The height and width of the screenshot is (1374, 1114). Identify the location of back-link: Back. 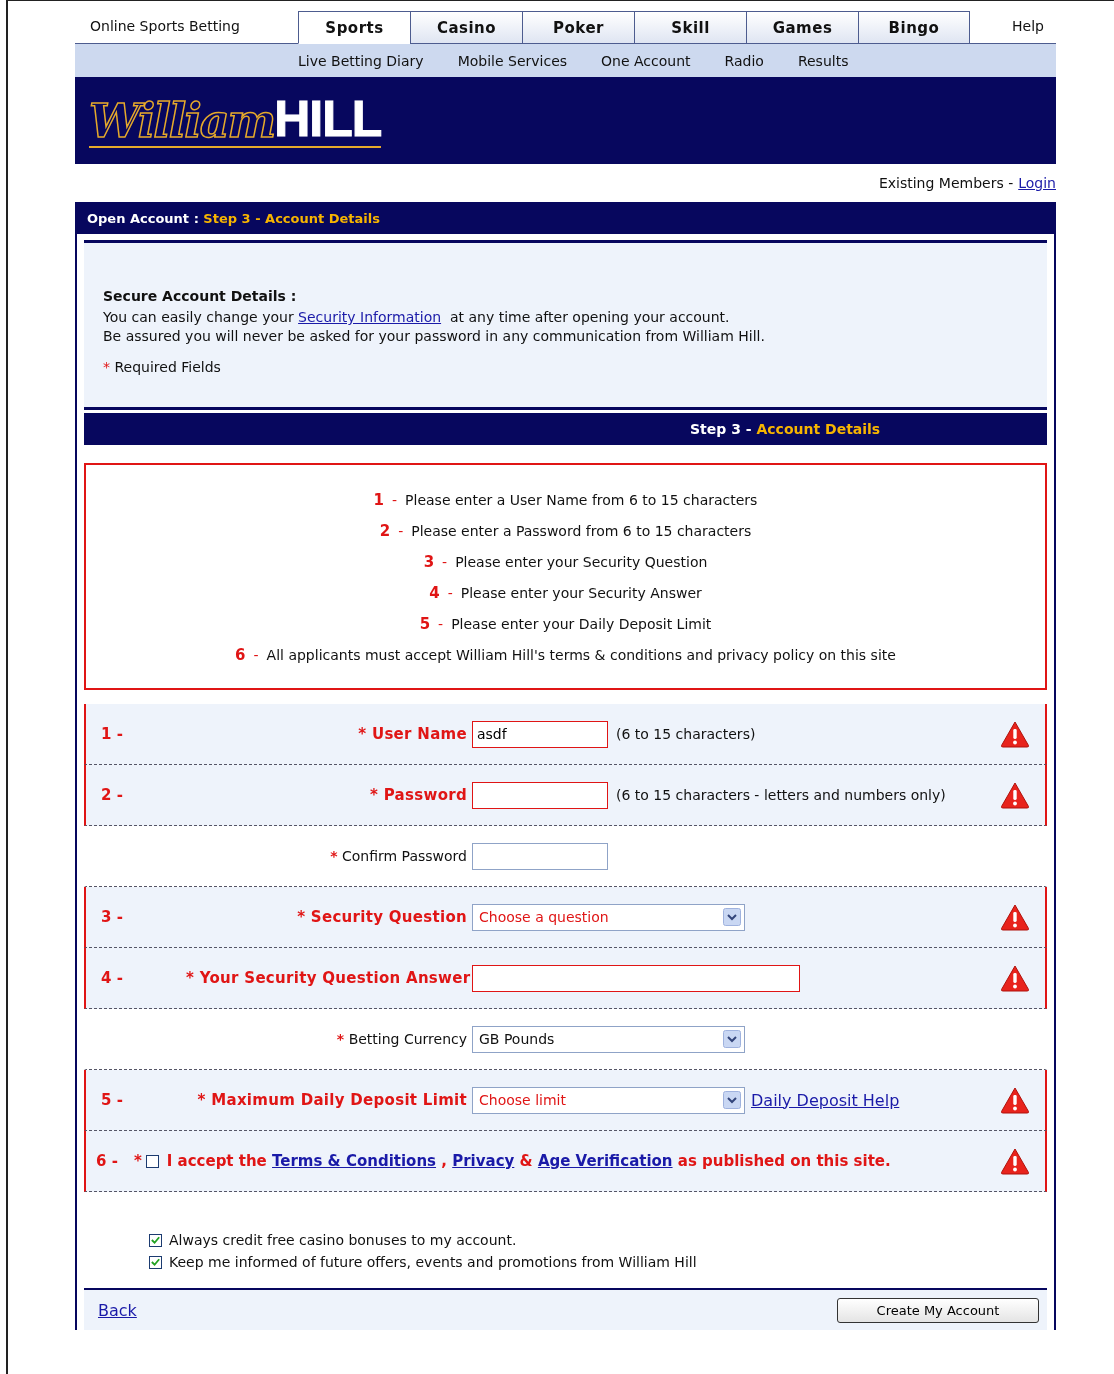
(117, 1310).